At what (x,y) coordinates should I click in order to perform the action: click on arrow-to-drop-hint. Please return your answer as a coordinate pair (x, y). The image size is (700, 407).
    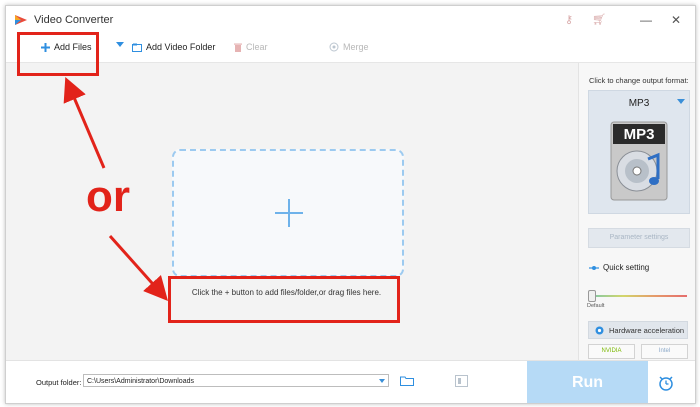
    Looking at the image, I should click on (138, 268).